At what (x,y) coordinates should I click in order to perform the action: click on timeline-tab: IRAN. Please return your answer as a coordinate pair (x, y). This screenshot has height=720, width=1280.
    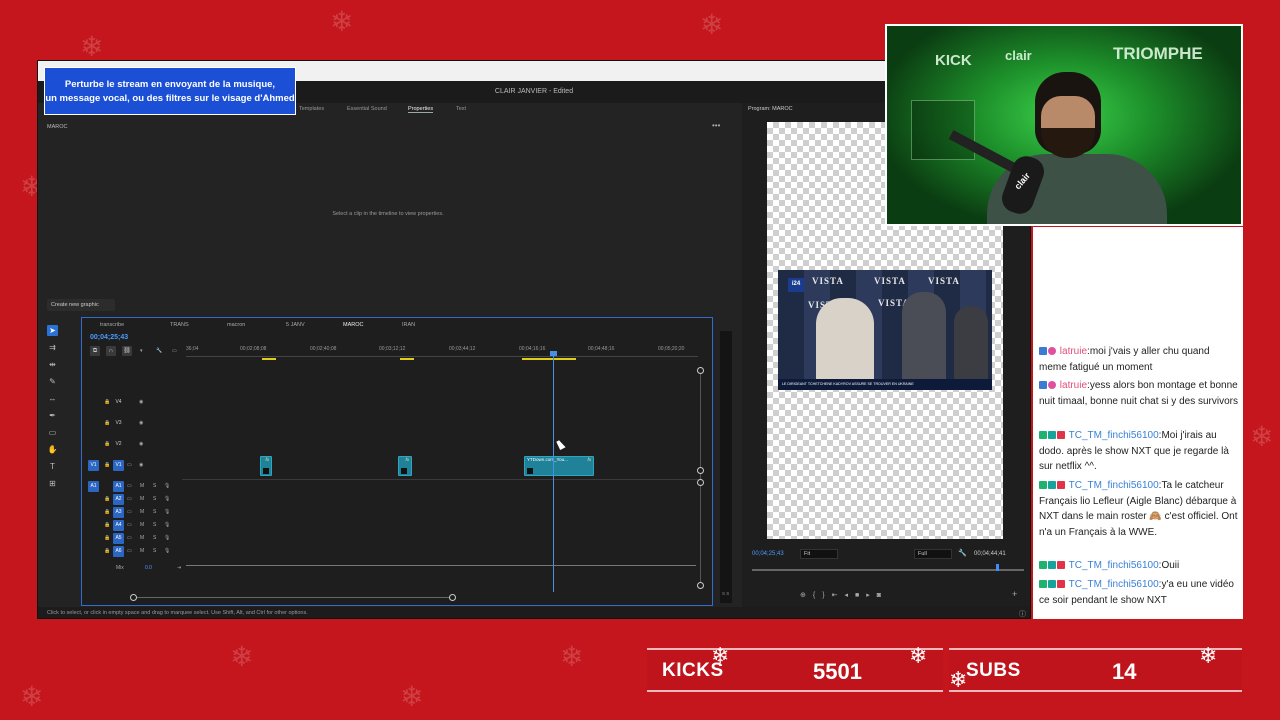
    Looking at the image, I should click on (408, 325).